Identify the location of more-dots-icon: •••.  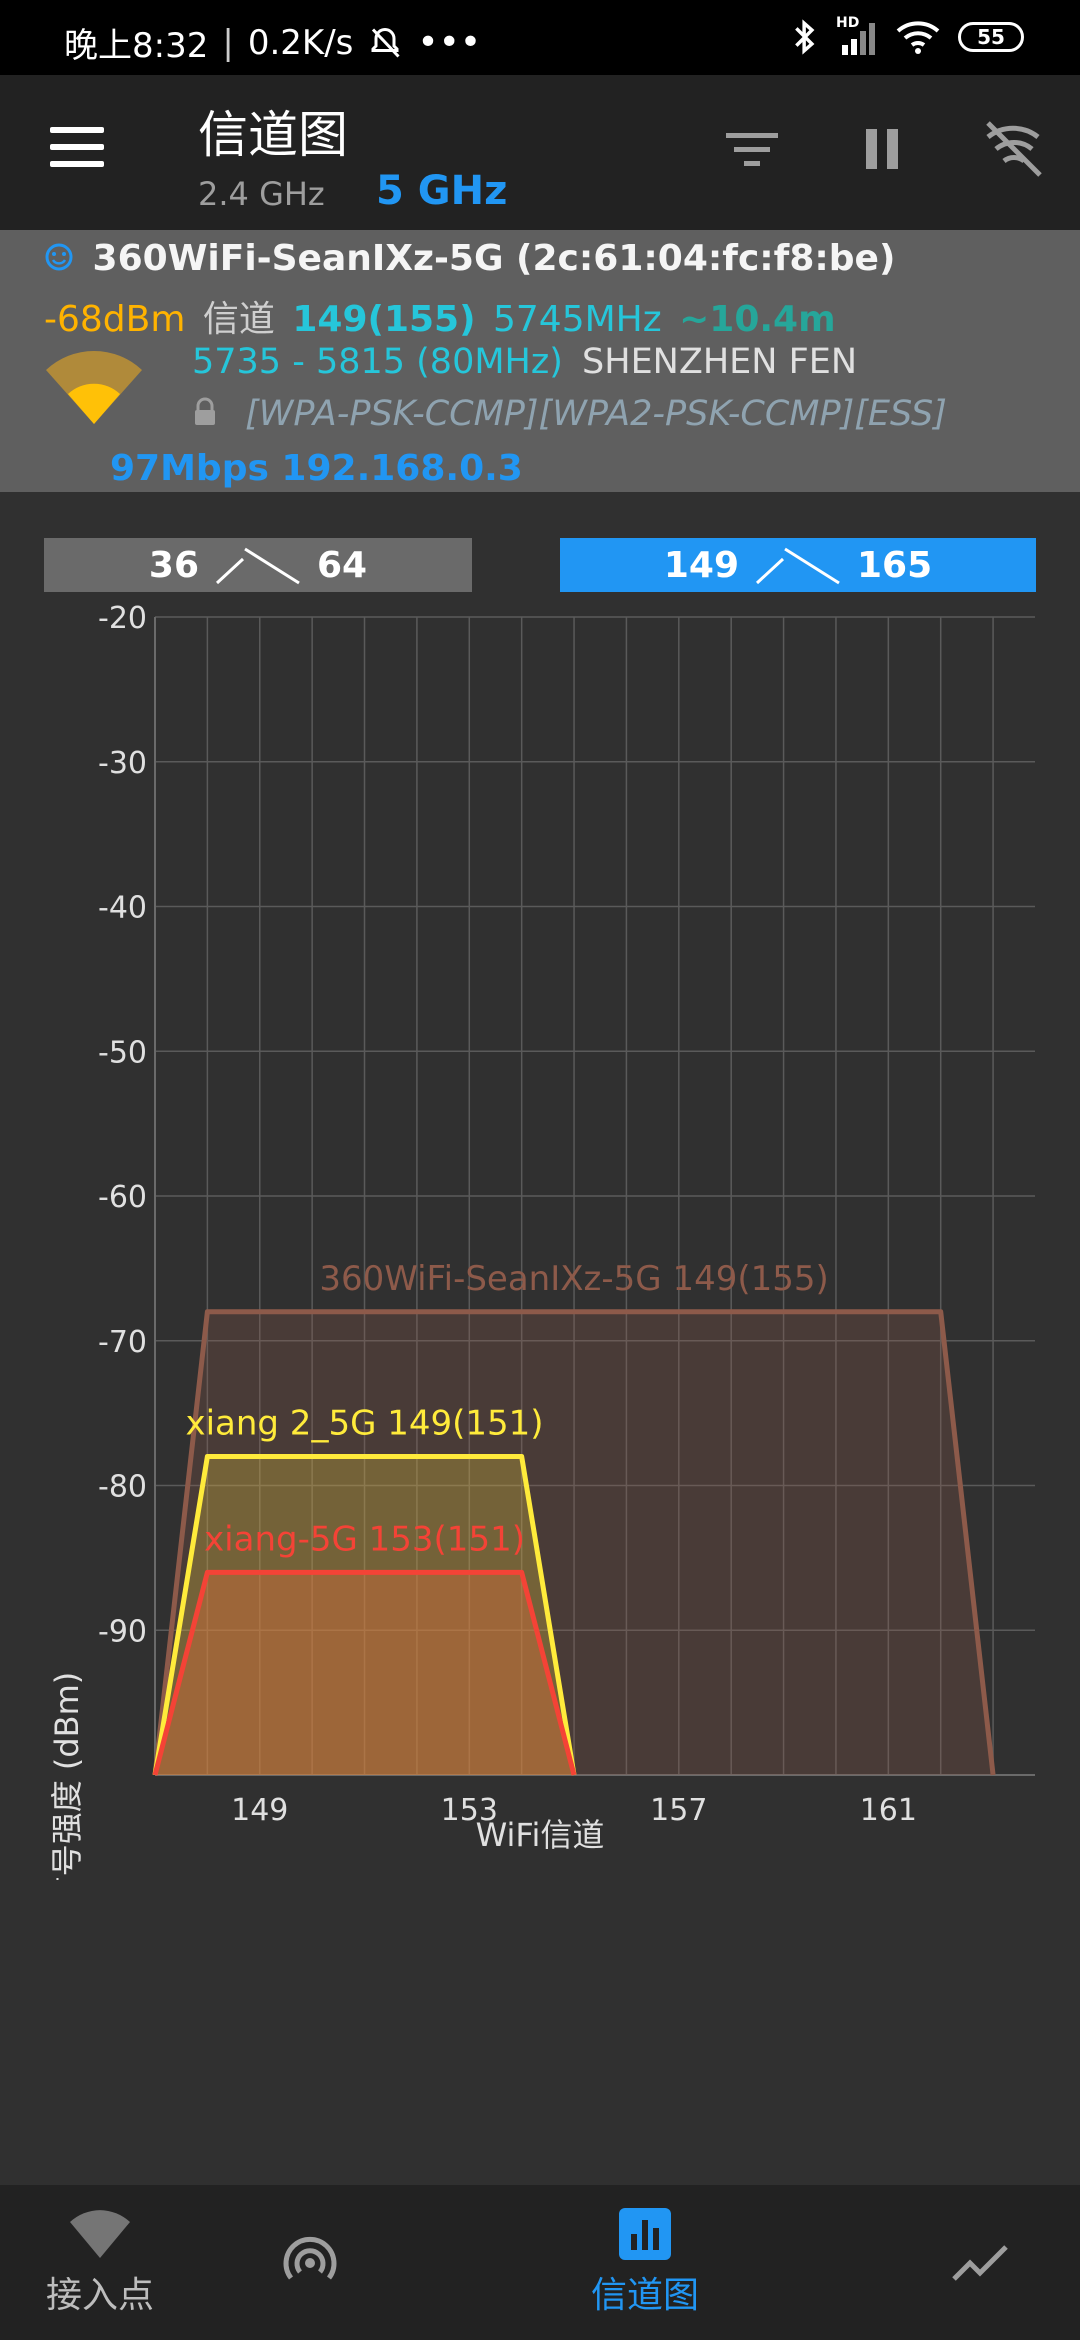
(449, 42).